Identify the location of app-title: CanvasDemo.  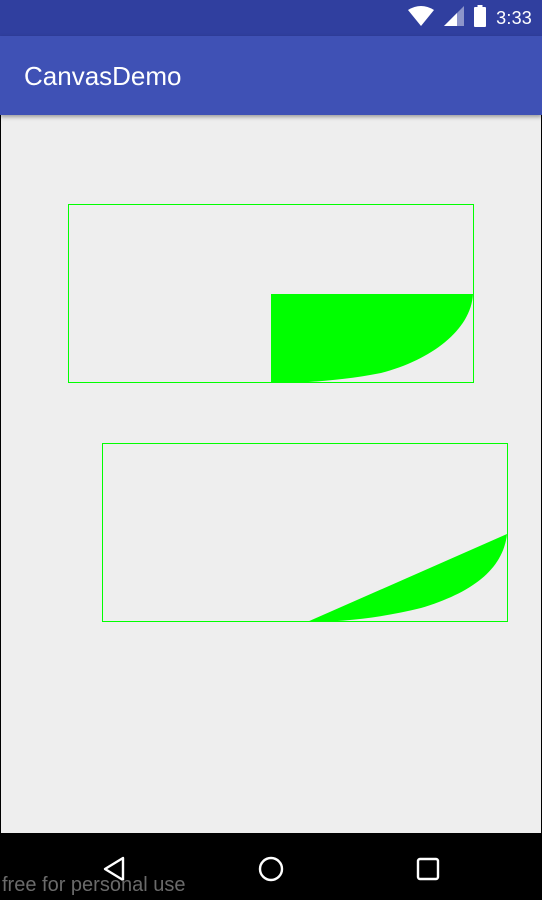
(103, 76).